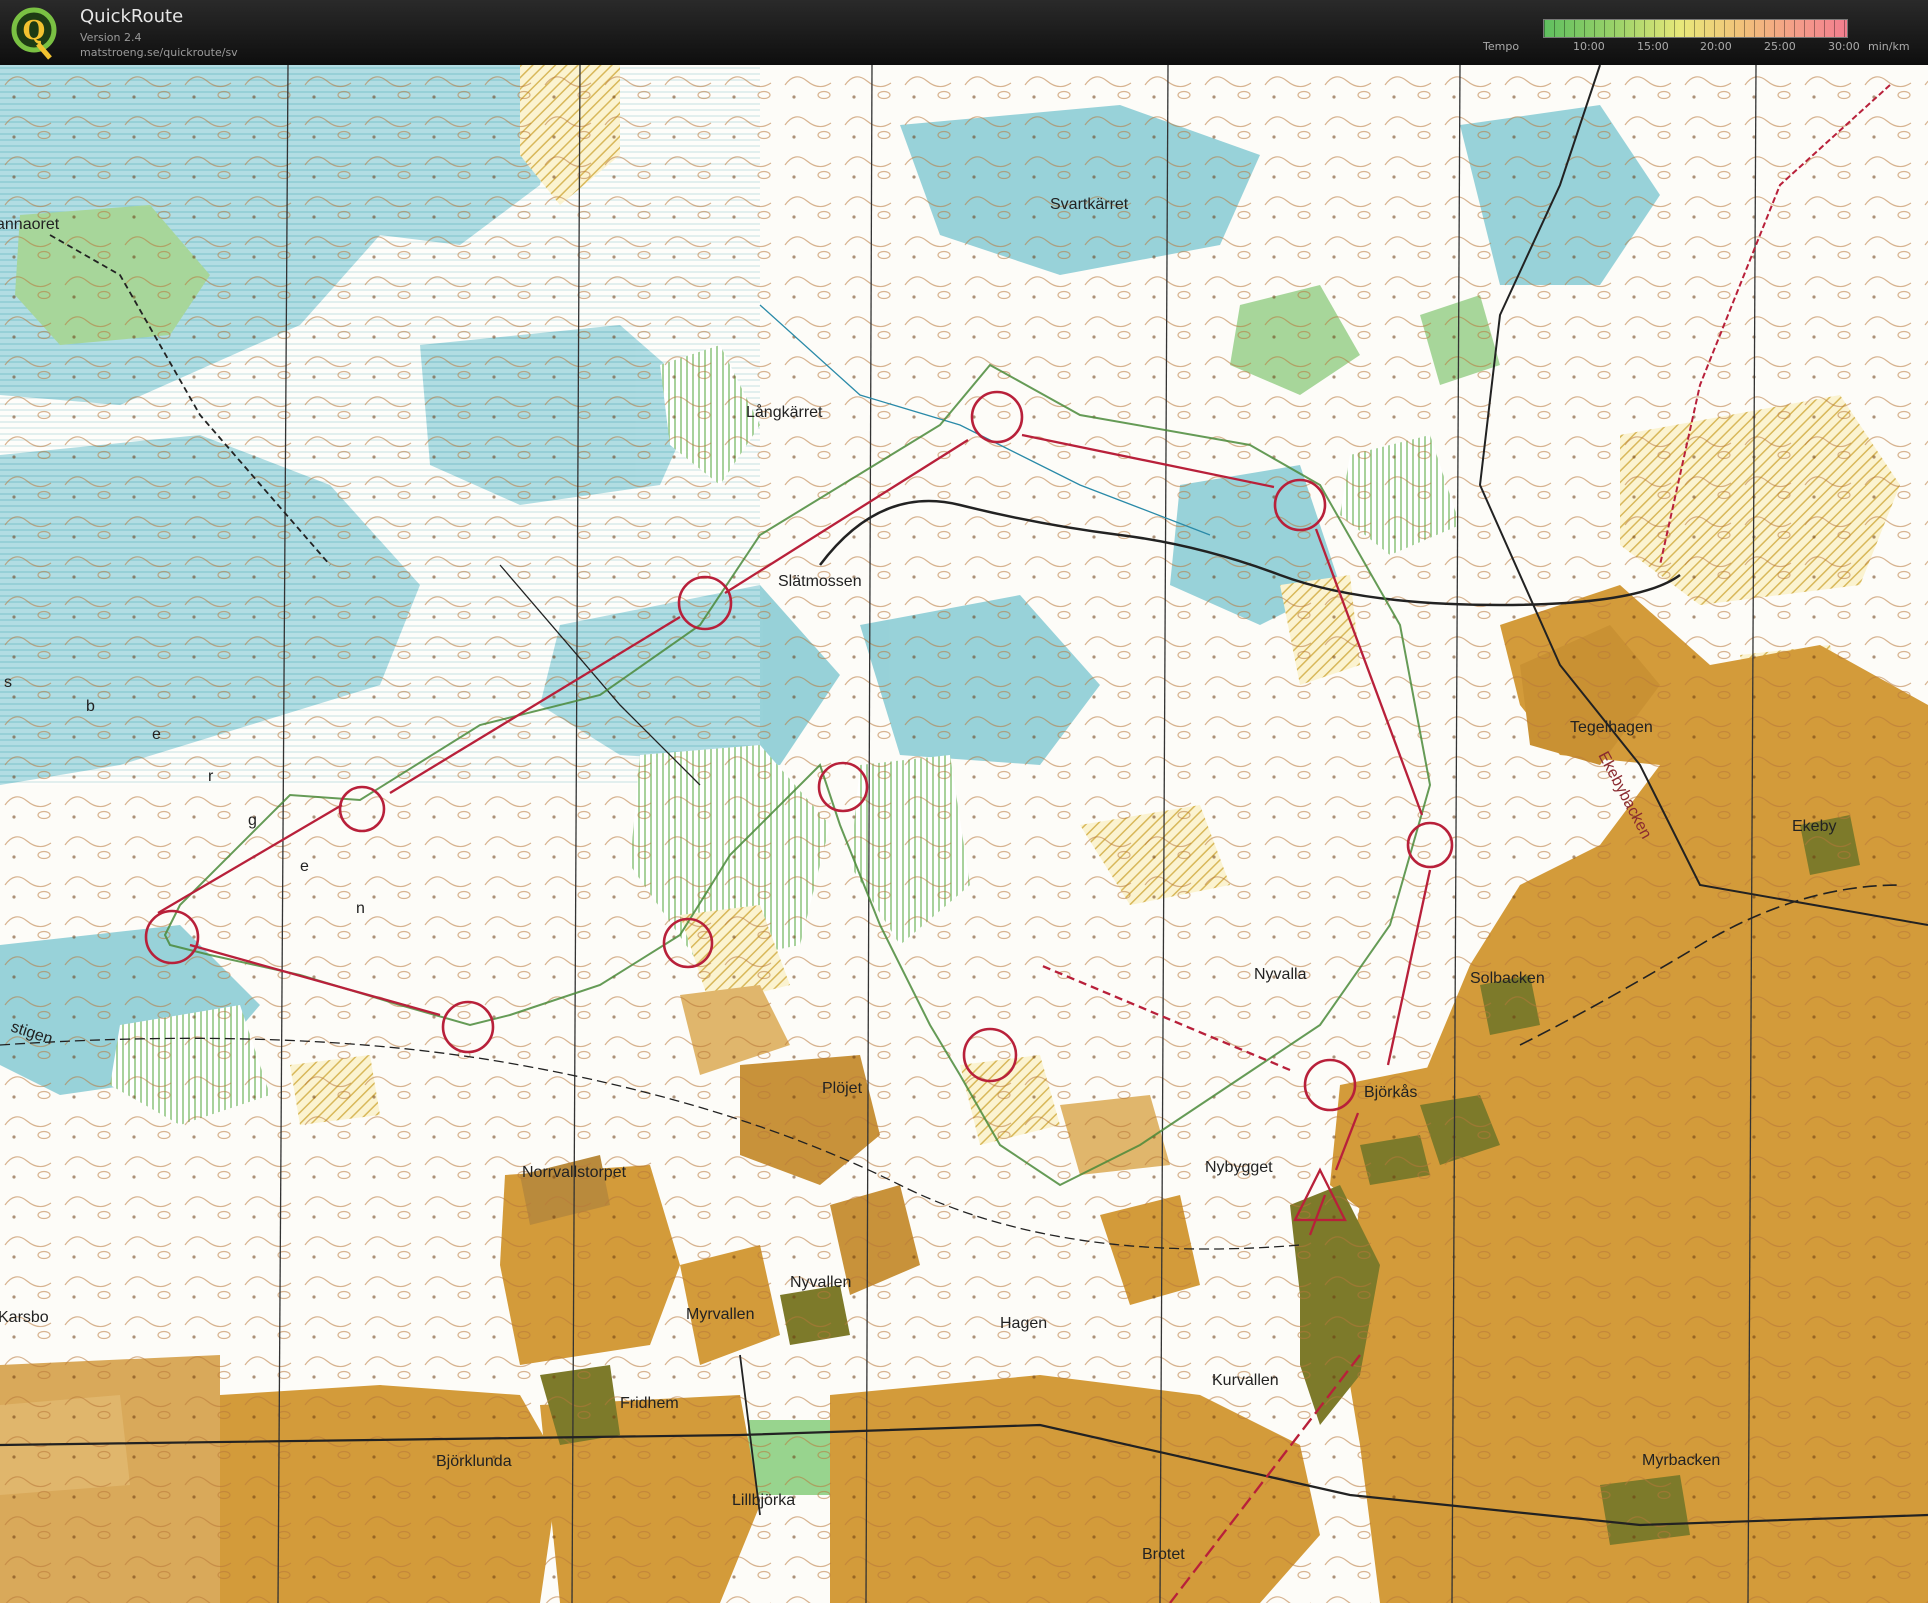 This screenshot has height=1603, width=1928. Describe the element at coordinates (1507, 978) in the screenshot. I see `label-solbacken: Solbacken` at that location.